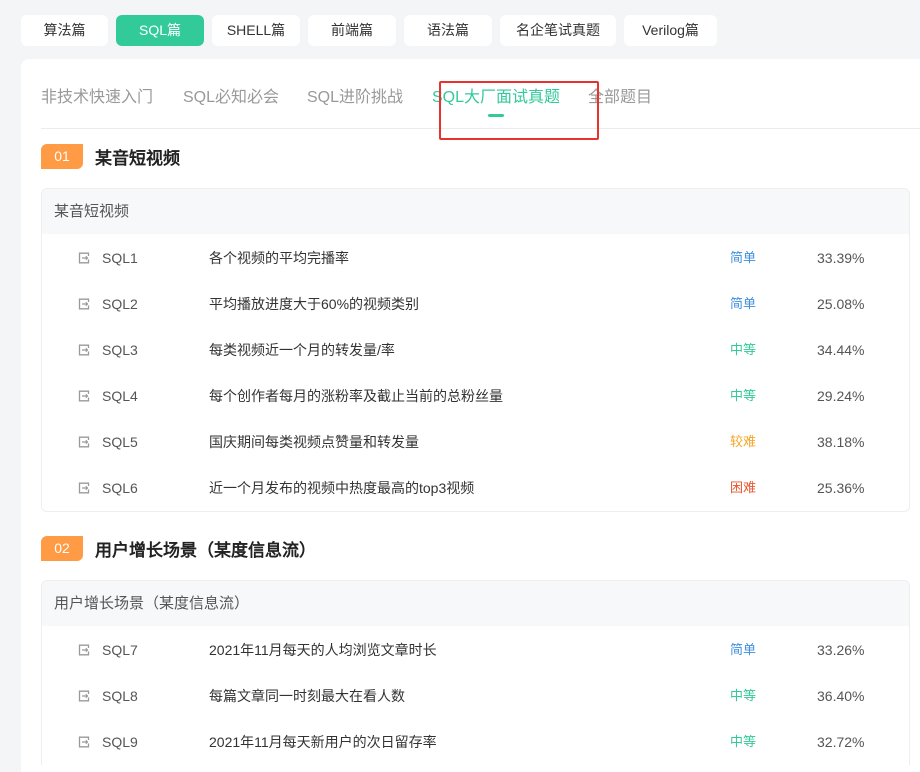 The image size is (920, 772). Describe the element at coordinates (120, 396) in the screenshot. I see `question-code: SQL4` at that location.